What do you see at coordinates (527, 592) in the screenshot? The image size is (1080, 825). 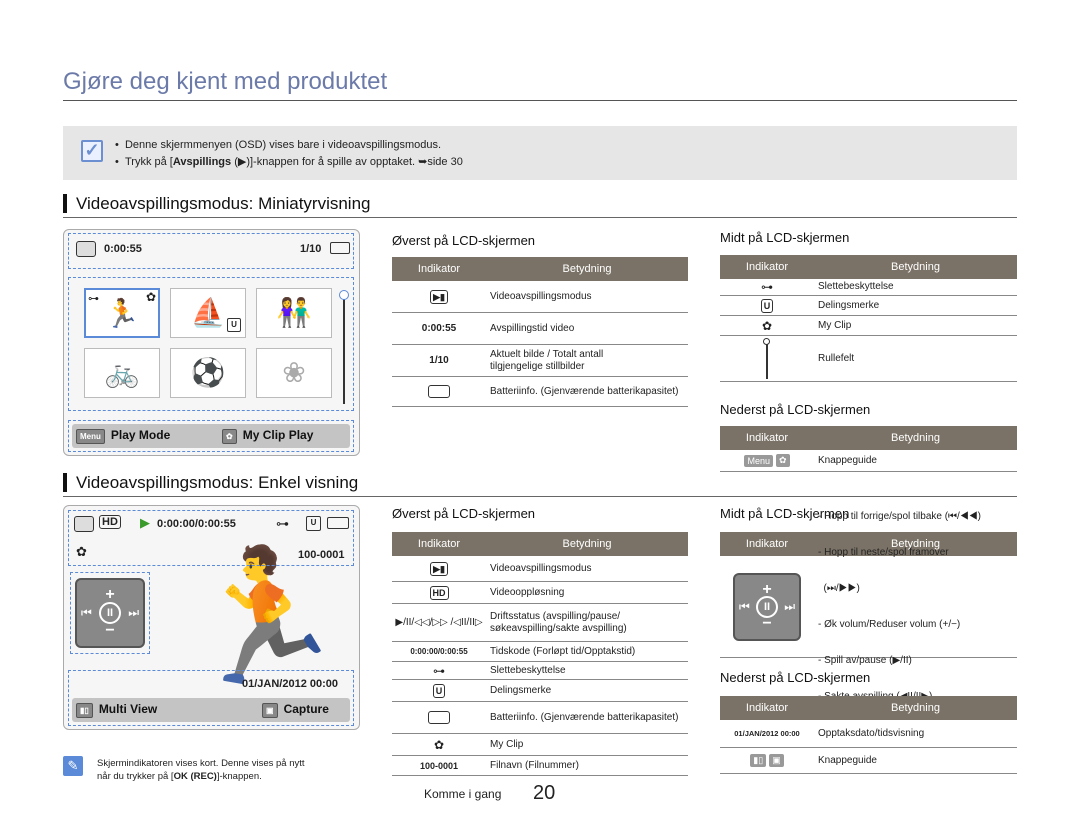 I see `row-desc: Videooppløsning` at bounding box center [527, 592].